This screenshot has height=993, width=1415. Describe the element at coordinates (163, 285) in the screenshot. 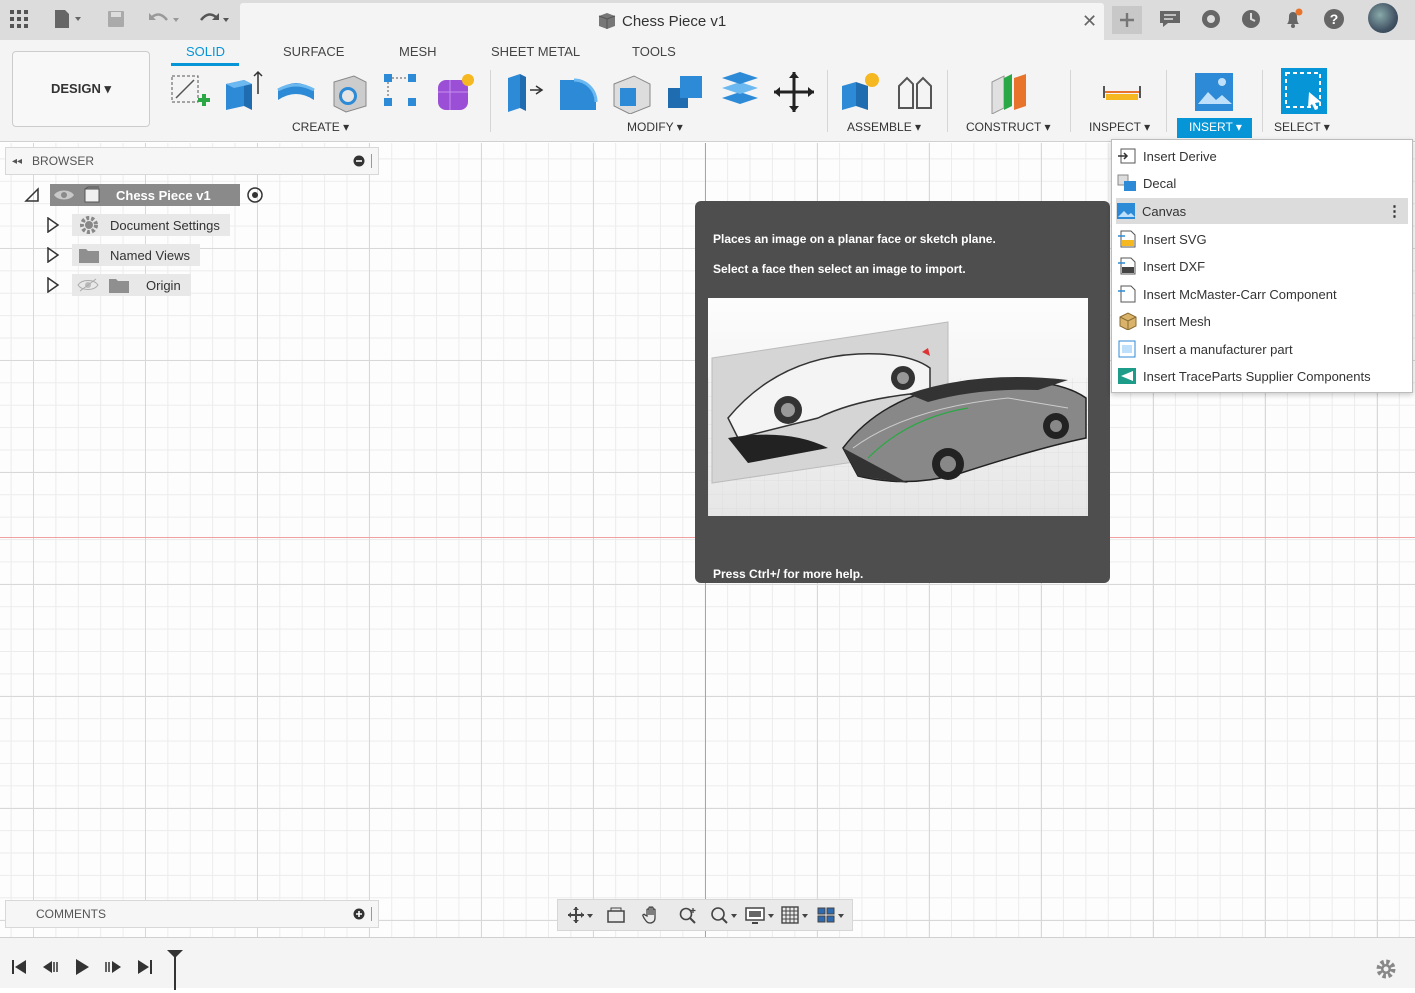

I see `tree-item-label: Origin` at that location.